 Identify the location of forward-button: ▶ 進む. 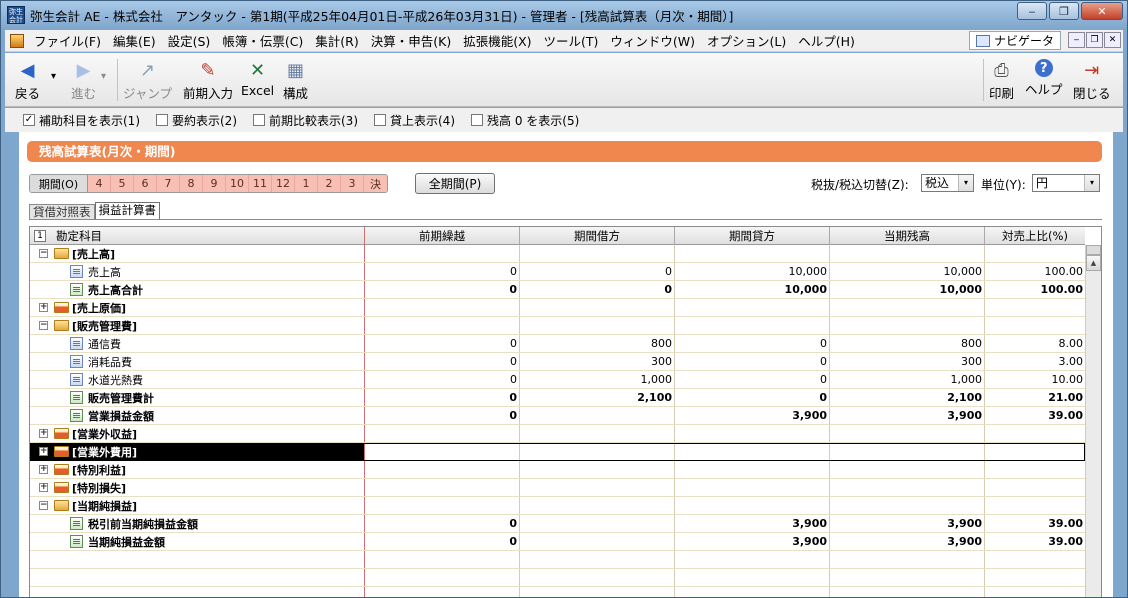
(83, 80).